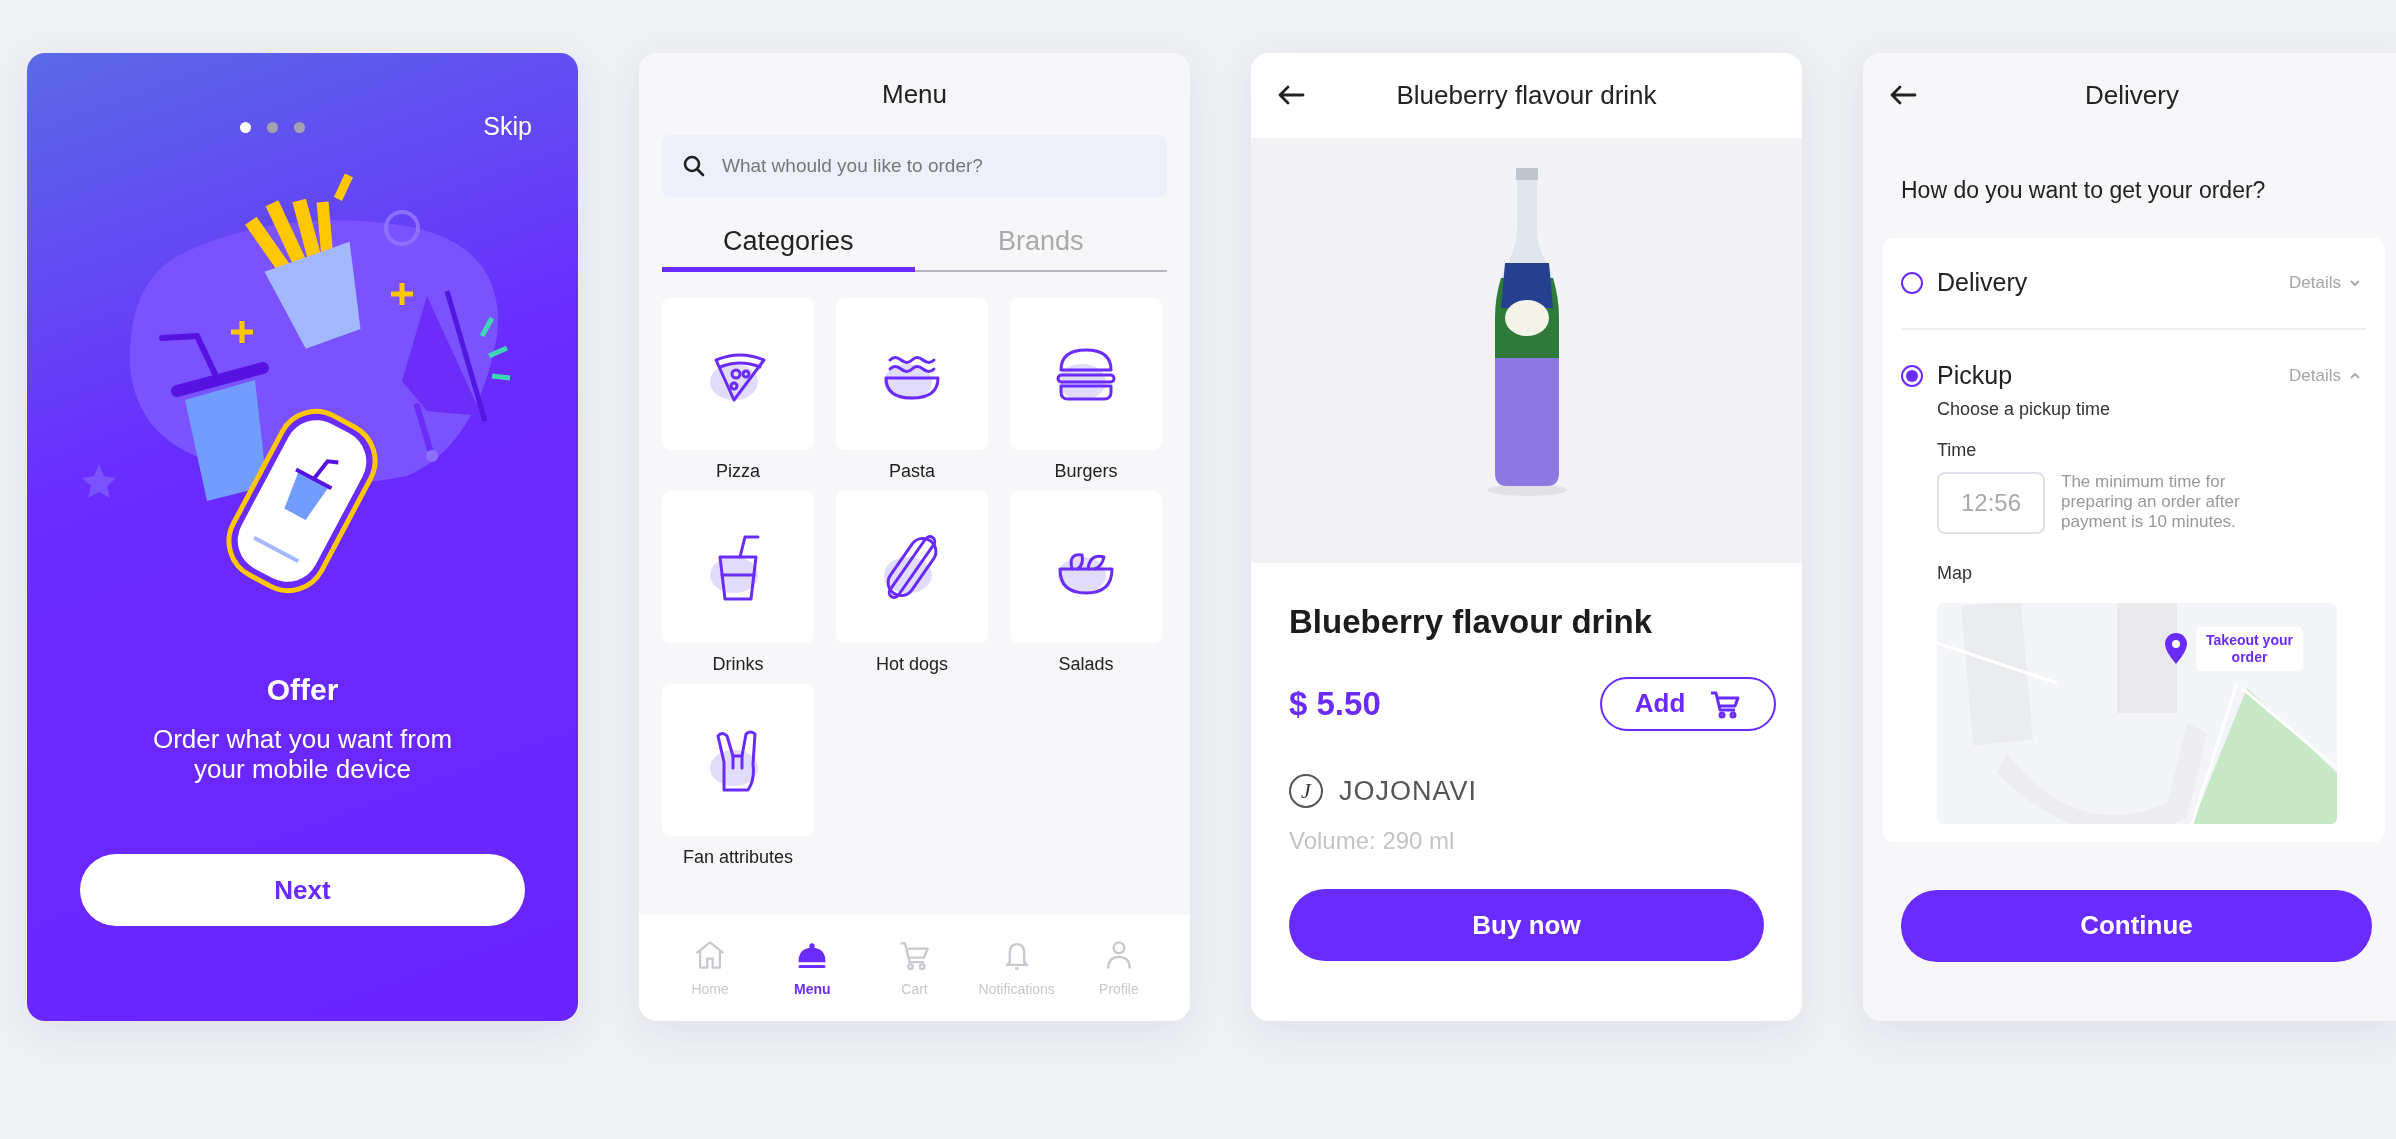 Image resolution: width=2396 pixels, height=1139 pixels. I want to click on category-label: Drinks, so click(738, 664).